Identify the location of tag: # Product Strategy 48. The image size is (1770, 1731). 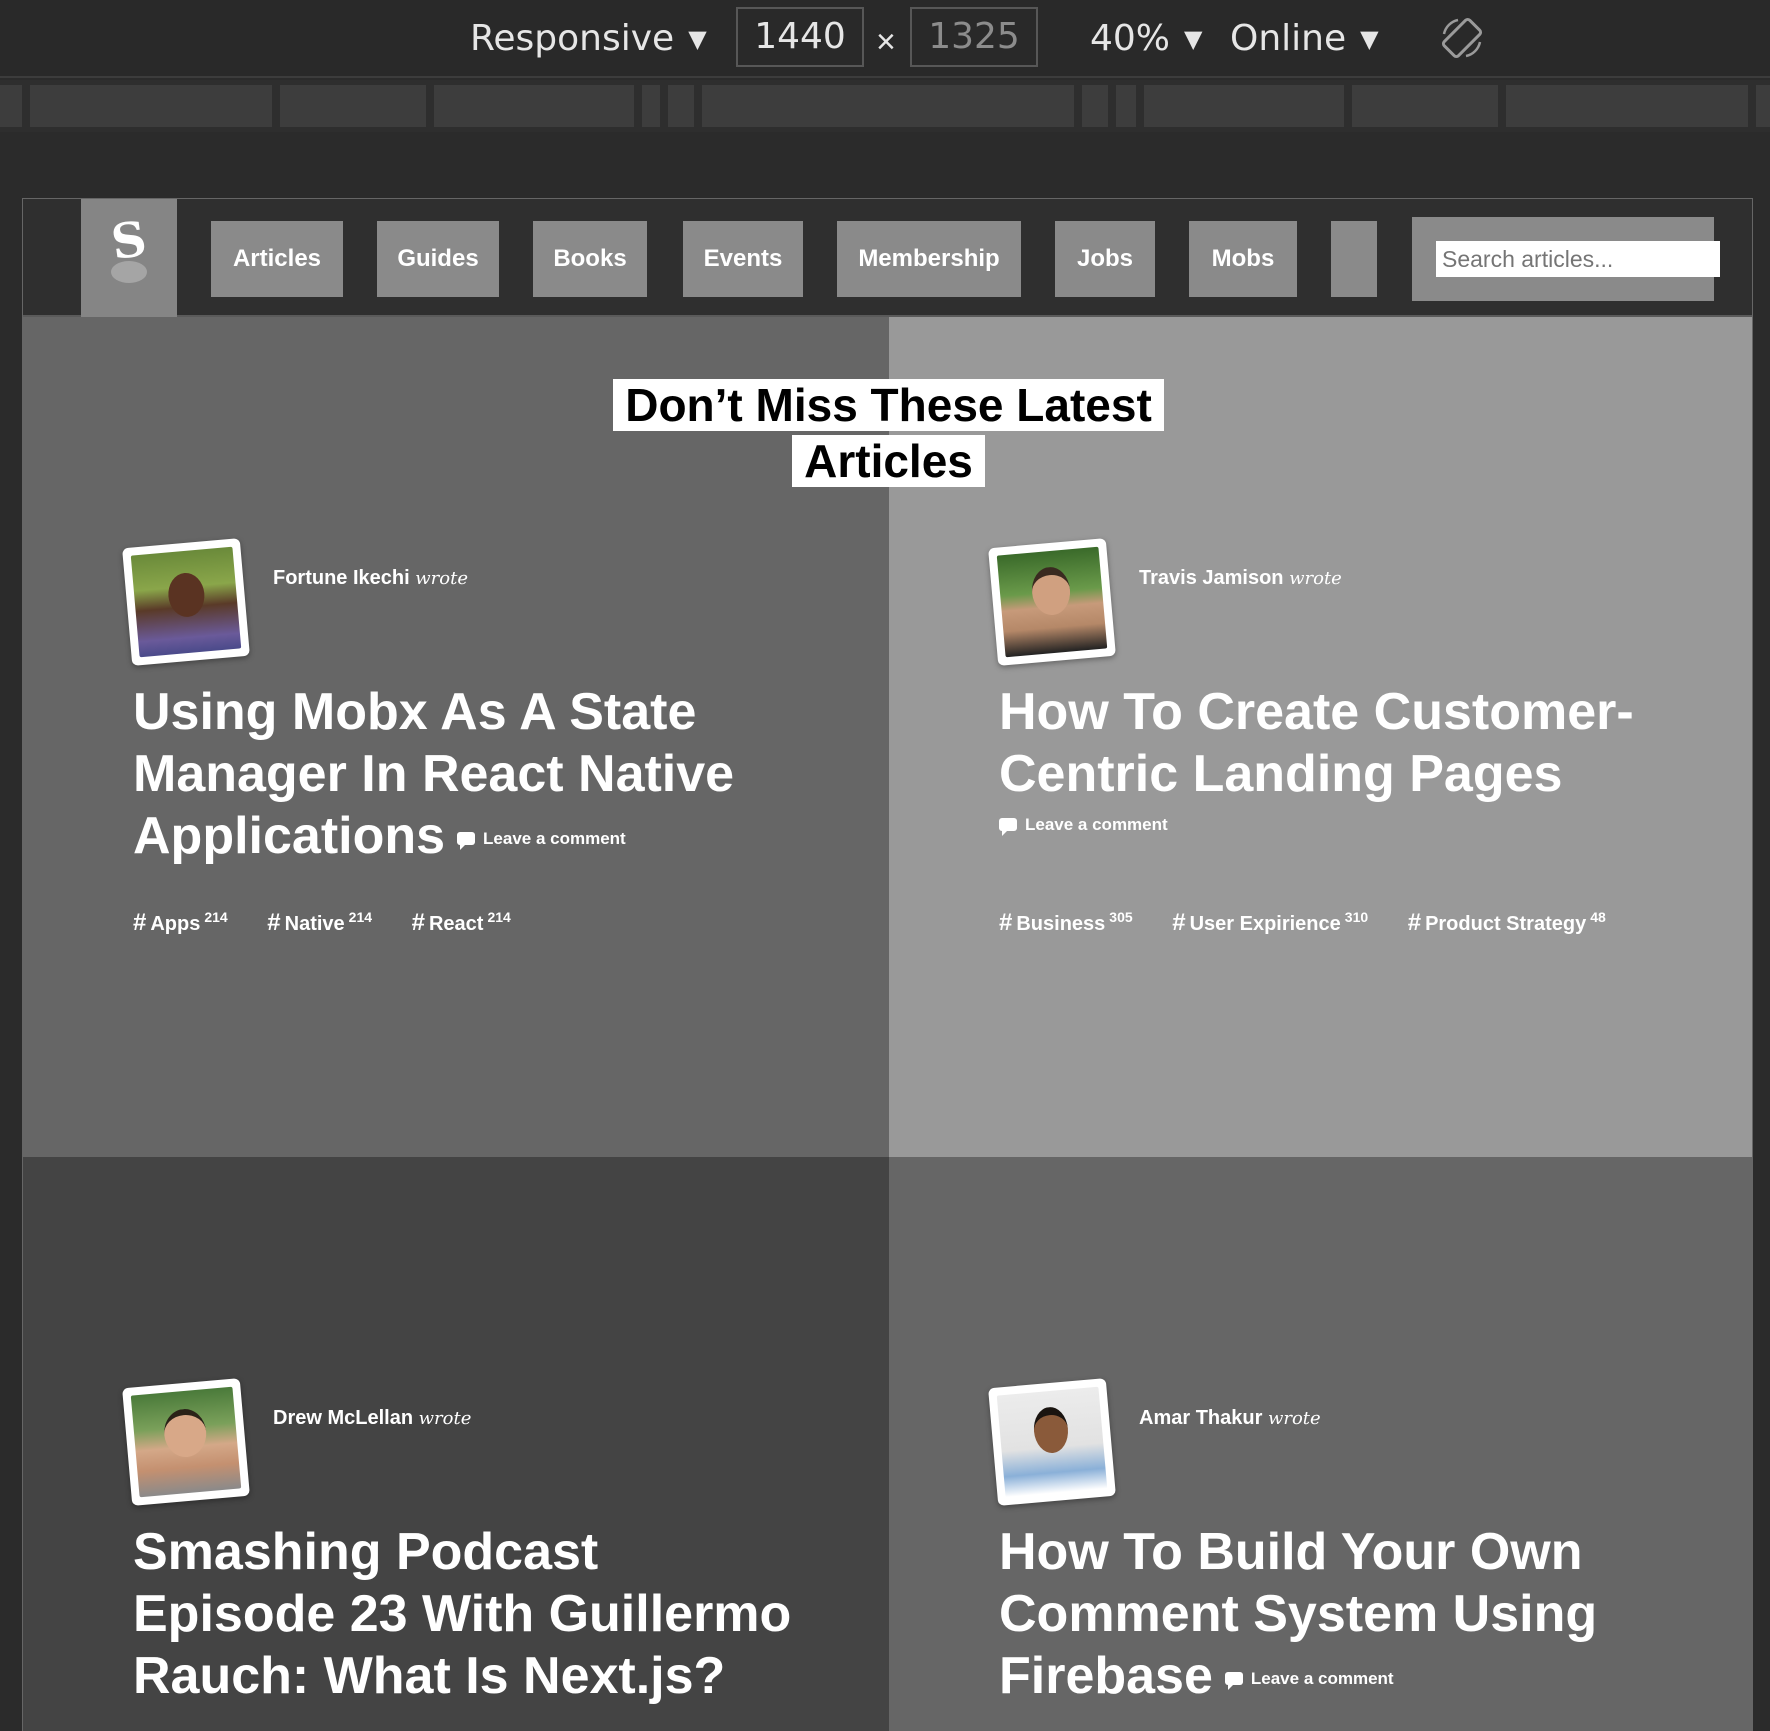
(1507, 923).